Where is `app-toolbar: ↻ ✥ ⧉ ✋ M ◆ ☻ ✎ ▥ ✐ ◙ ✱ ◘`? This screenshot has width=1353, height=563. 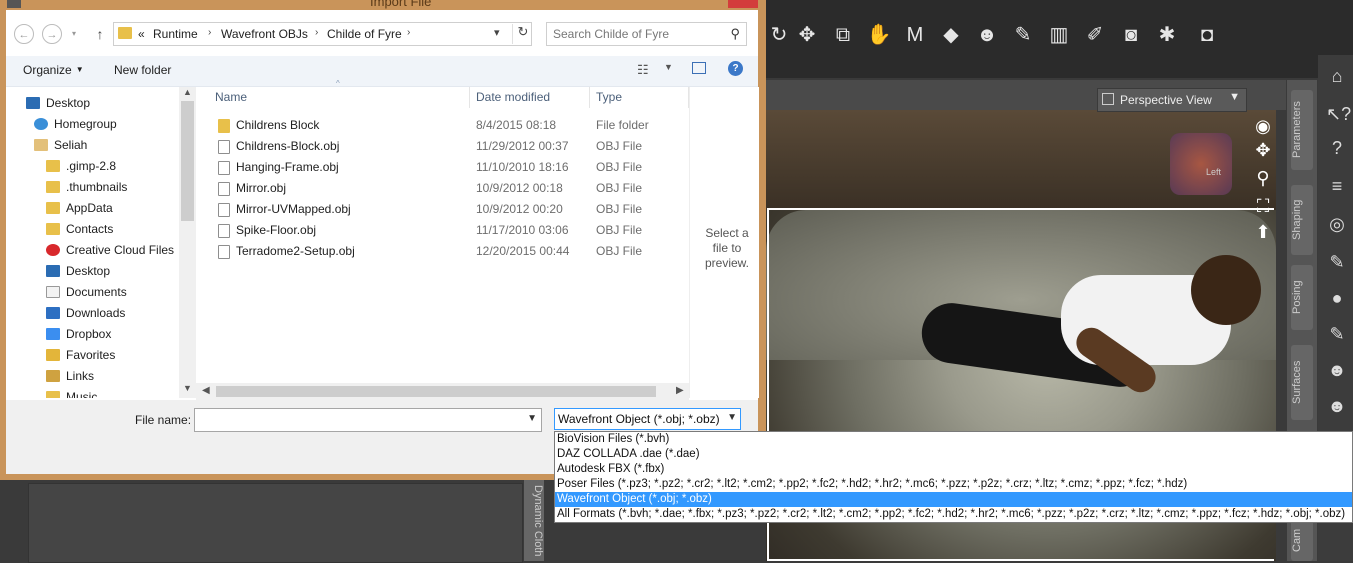 app-toolbar: ↻ ✥ ⧉ ✋ M ◆ ☻ ✎ ▥ ✐ ◙ ✱ ◘ is located at coordinates (1056, 39).